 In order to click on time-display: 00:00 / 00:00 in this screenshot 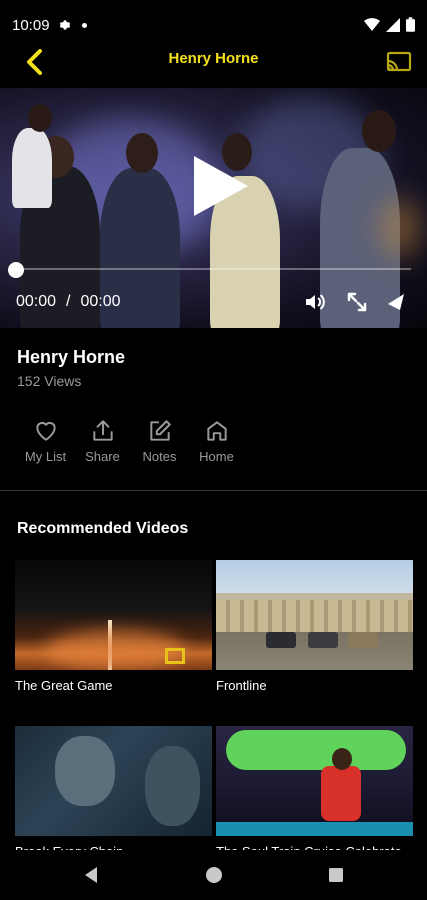, I will do `click(68, 302)`.